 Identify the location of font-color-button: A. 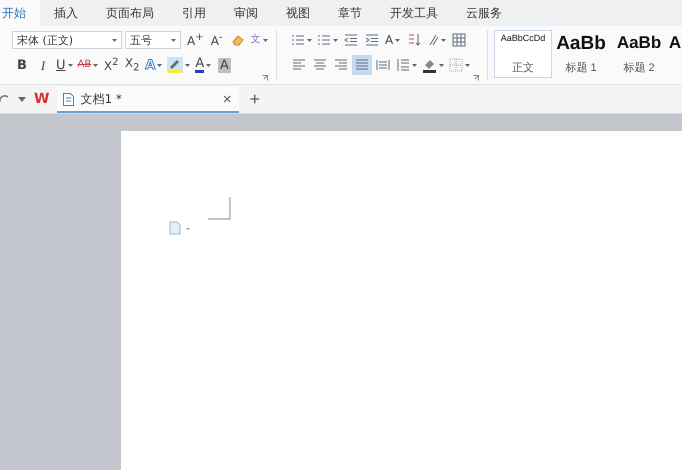
(203, 65).